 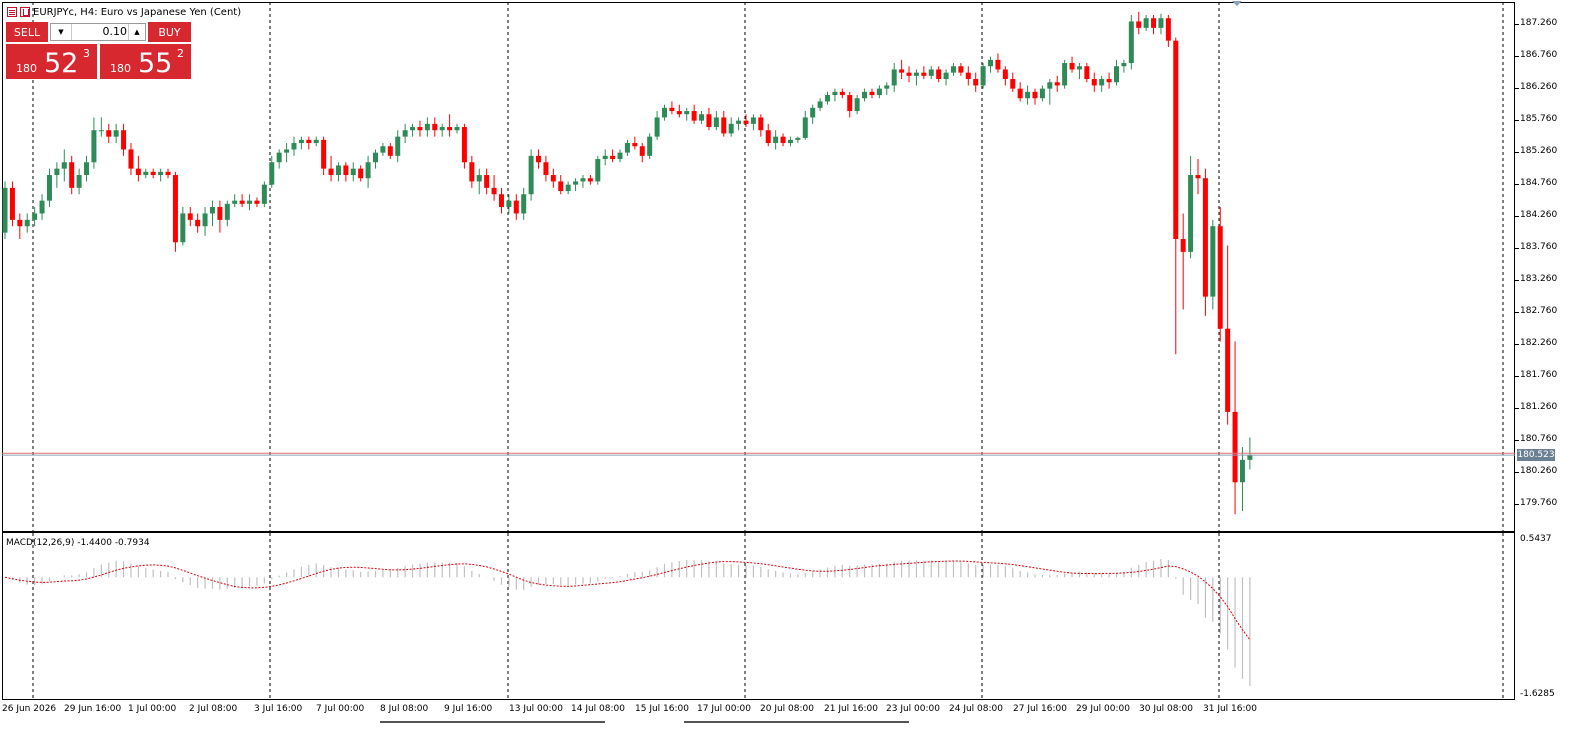 What do you see at coordinates (213, 709) in the screenshot?
I see `time-axis-label: 2 Jul 08:00` at bounding box center [213, 709].